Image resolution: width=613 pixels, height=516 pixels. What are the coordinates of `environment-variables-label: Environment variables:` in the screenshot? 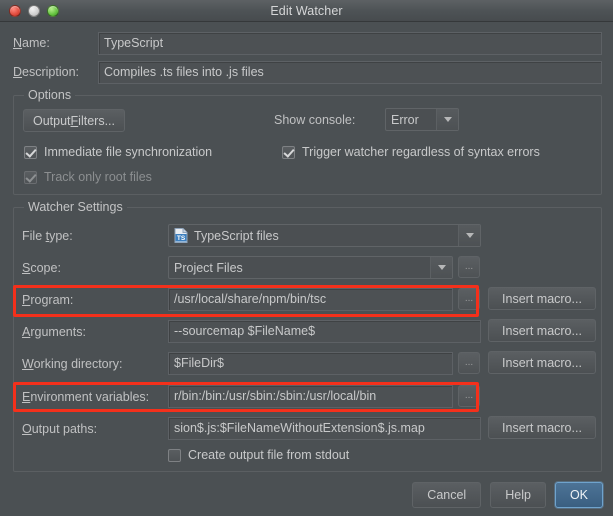 It's located at (86, 397).